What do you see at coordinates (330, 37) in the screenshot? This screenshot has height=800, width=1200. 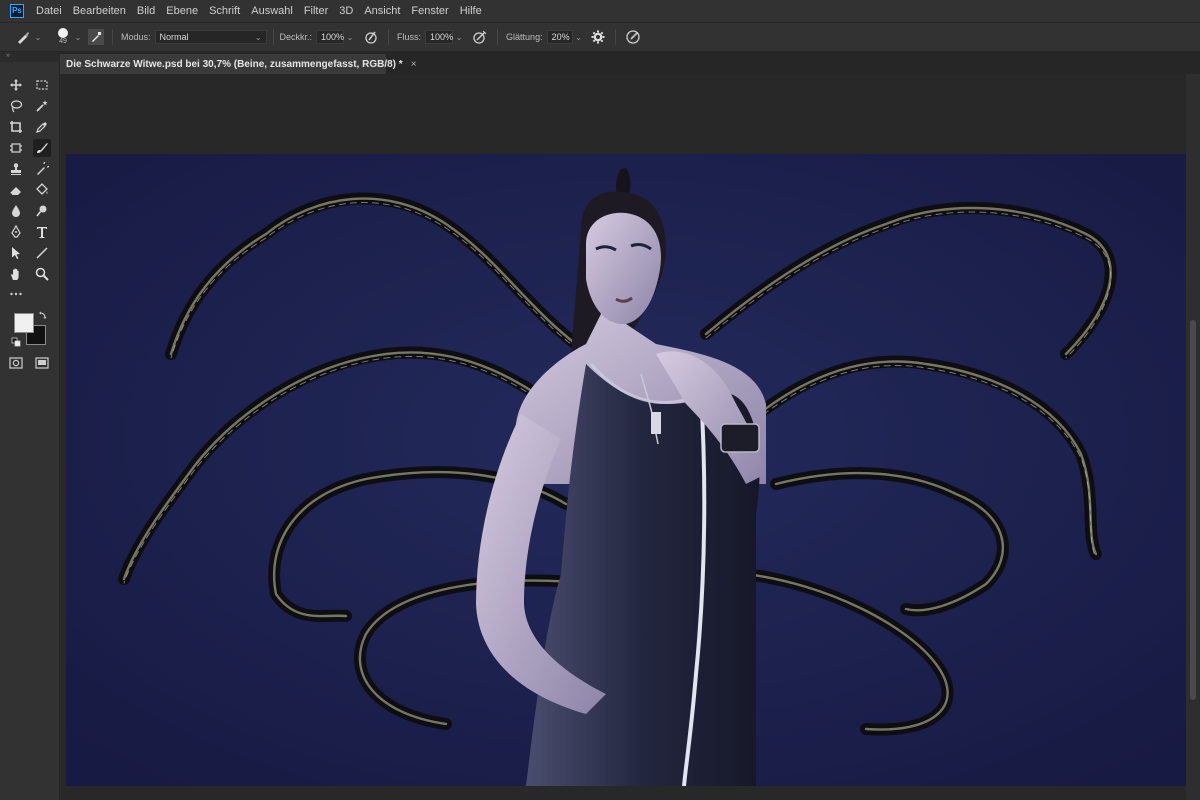 I see `opacity-input: 100%` at bounding box center [330, 37].